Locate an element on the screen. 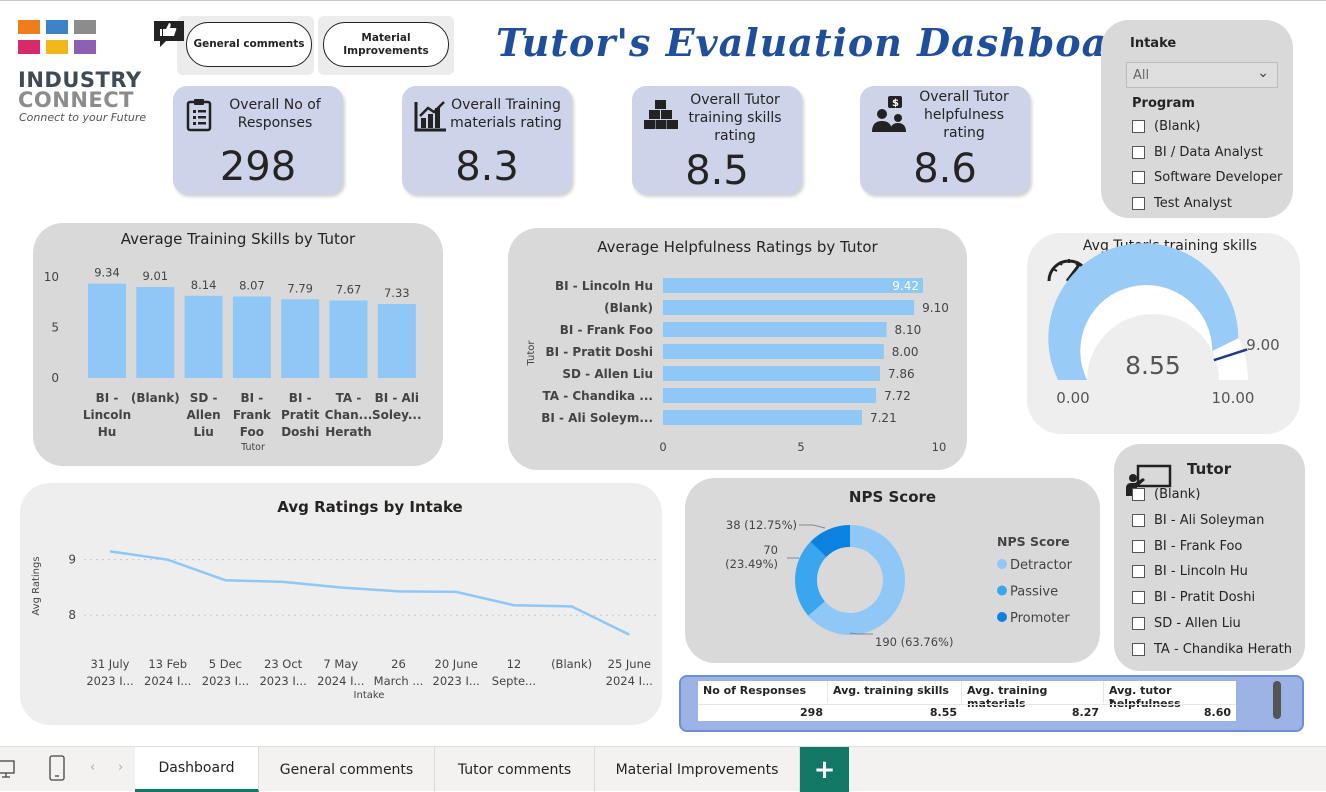 Image resolution: width=1326 pixels, height=792 pixels. tab-dashboard: Dashboard is located at coordinates (197, 769).